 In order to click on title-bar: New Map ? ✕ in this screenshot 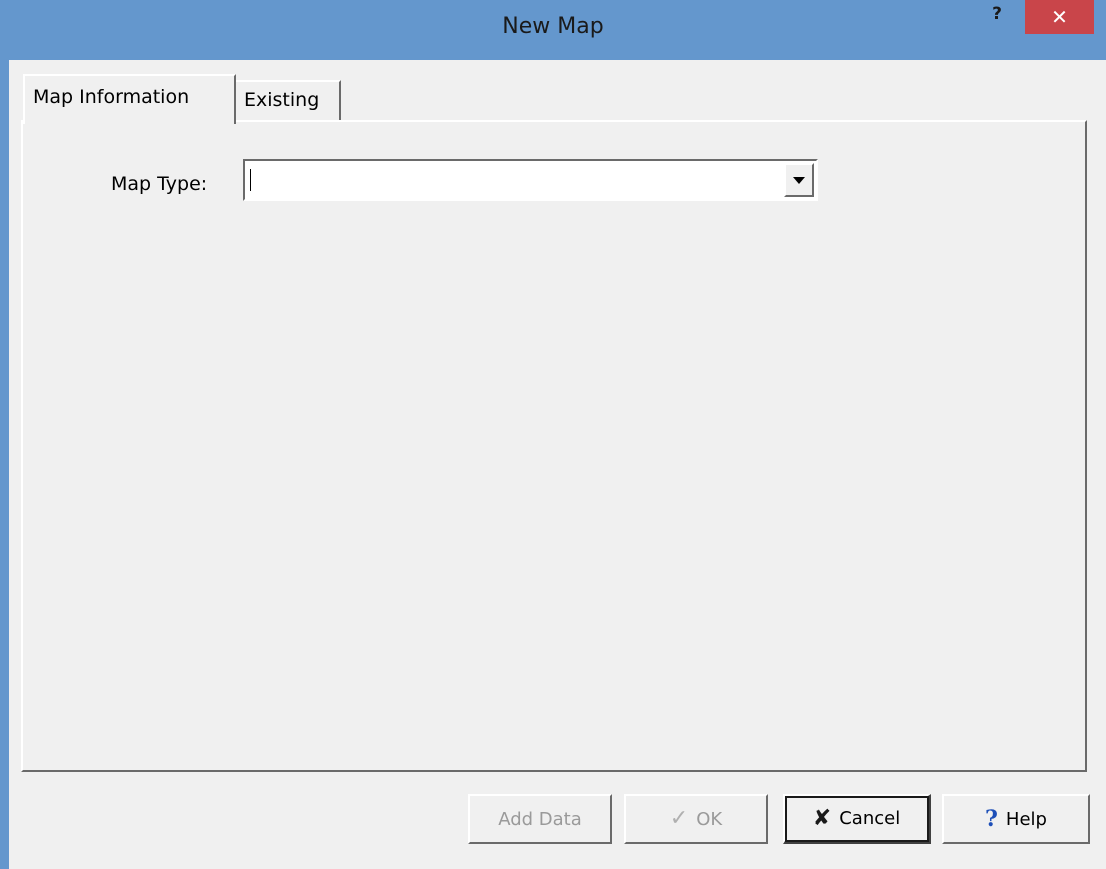, I will do `click(553, 30)`.